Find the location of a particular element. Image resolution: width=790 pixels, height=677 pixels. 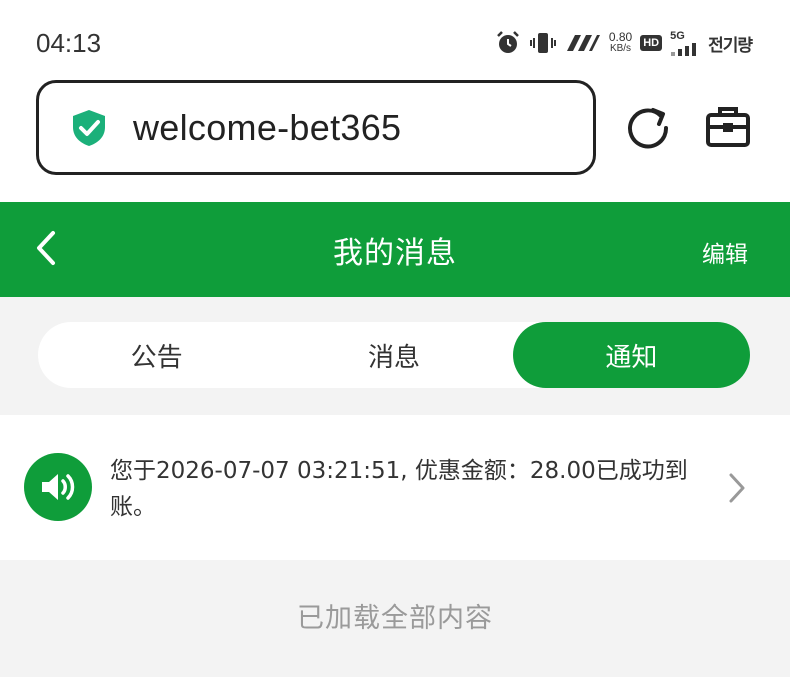

hd-badge: HD is located at coordinates (651, 43).